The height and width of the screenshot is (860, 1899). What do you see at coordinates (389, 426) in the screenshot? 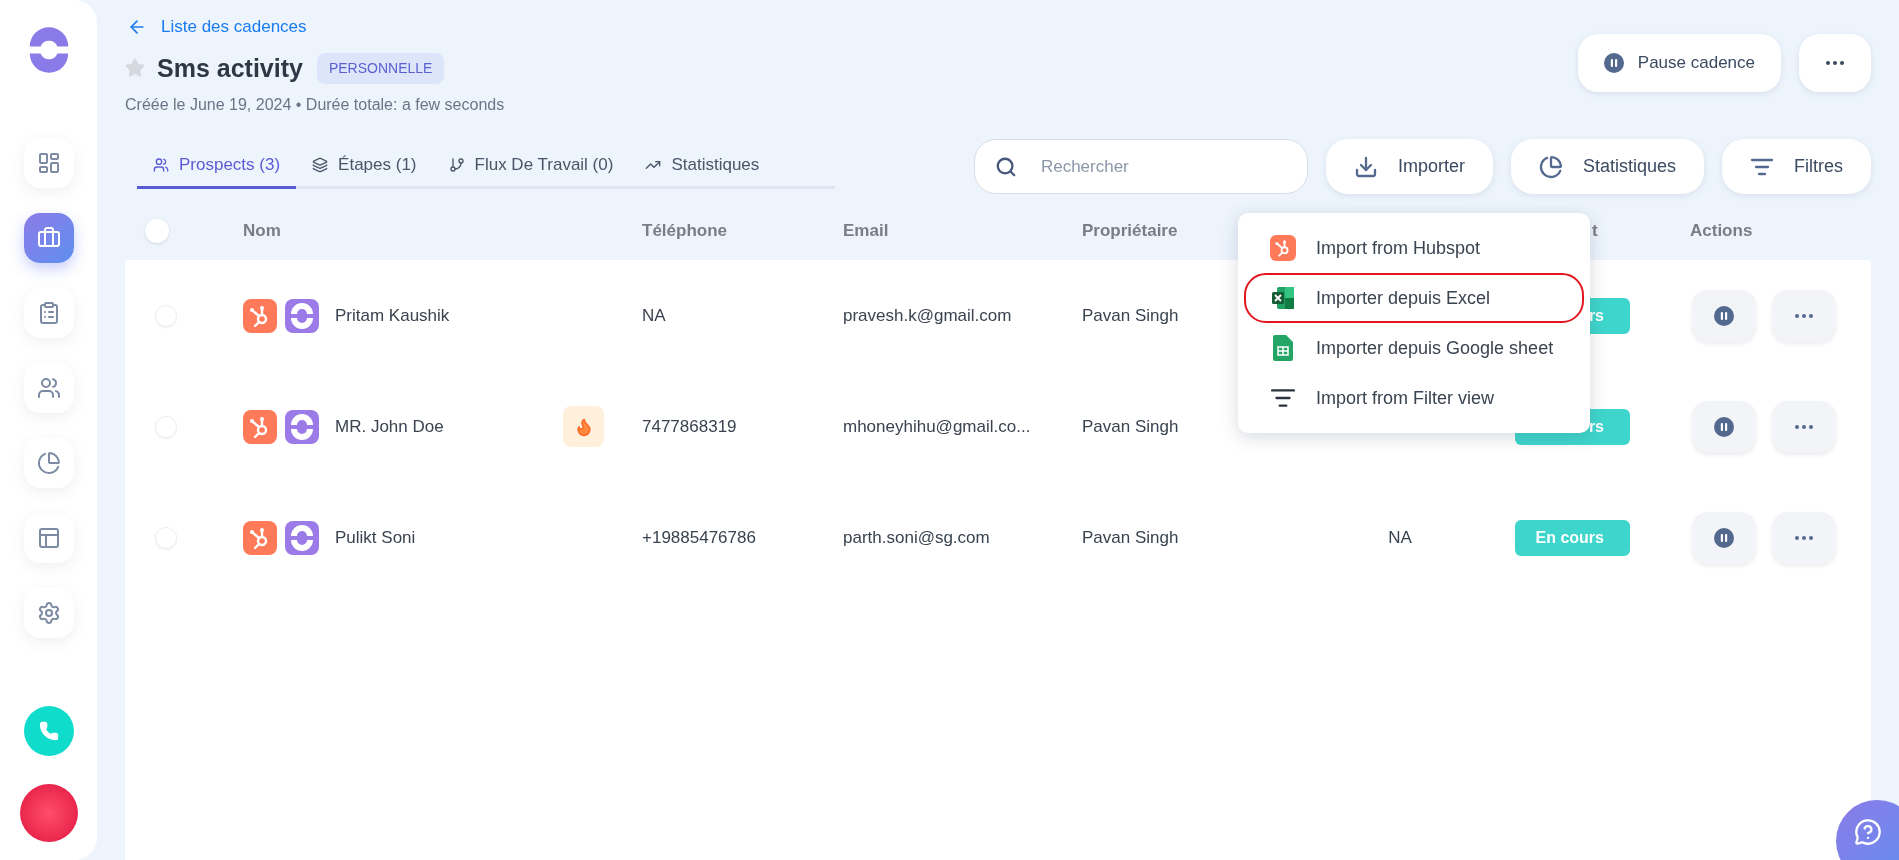
I see `table-cell-text: MR. John Doe` at bounding box center [389, 426].